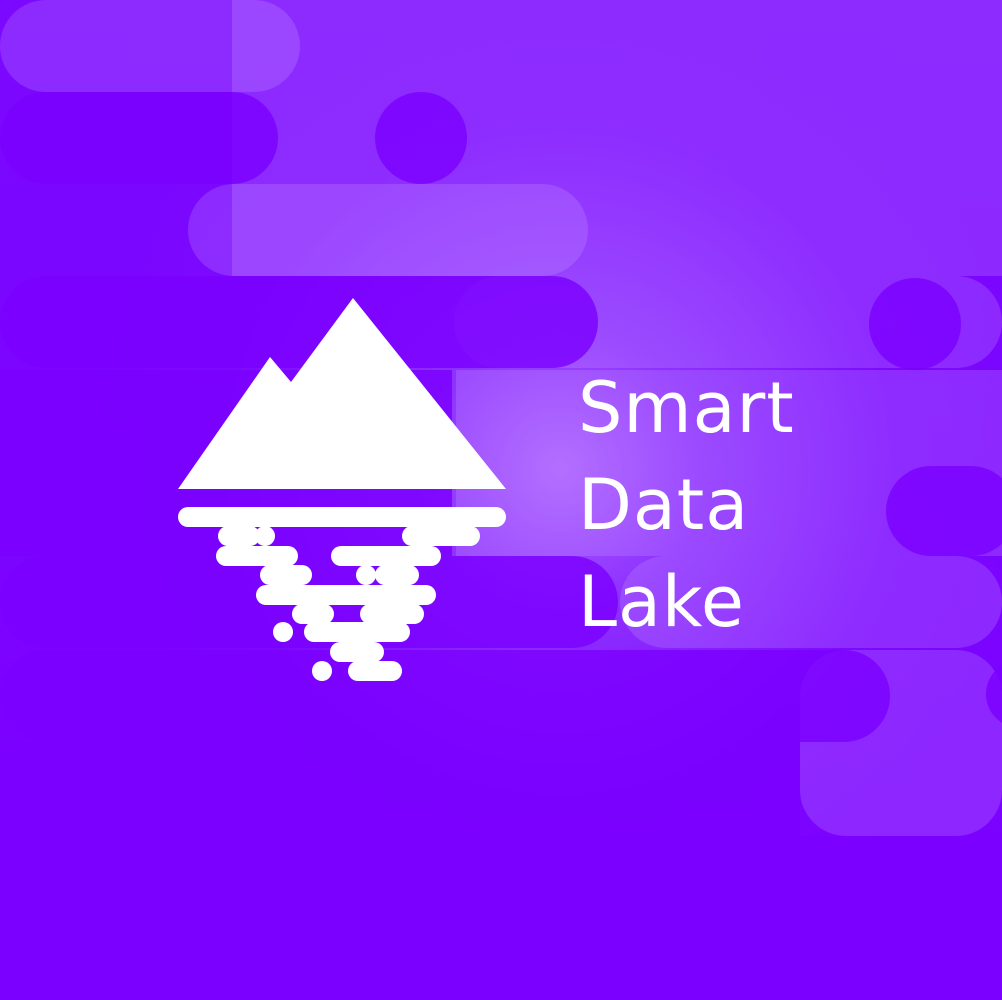 The height and width of the screenshot is (1000, 1002). I want to click on brand-line-data: Data, so click(664, 505).